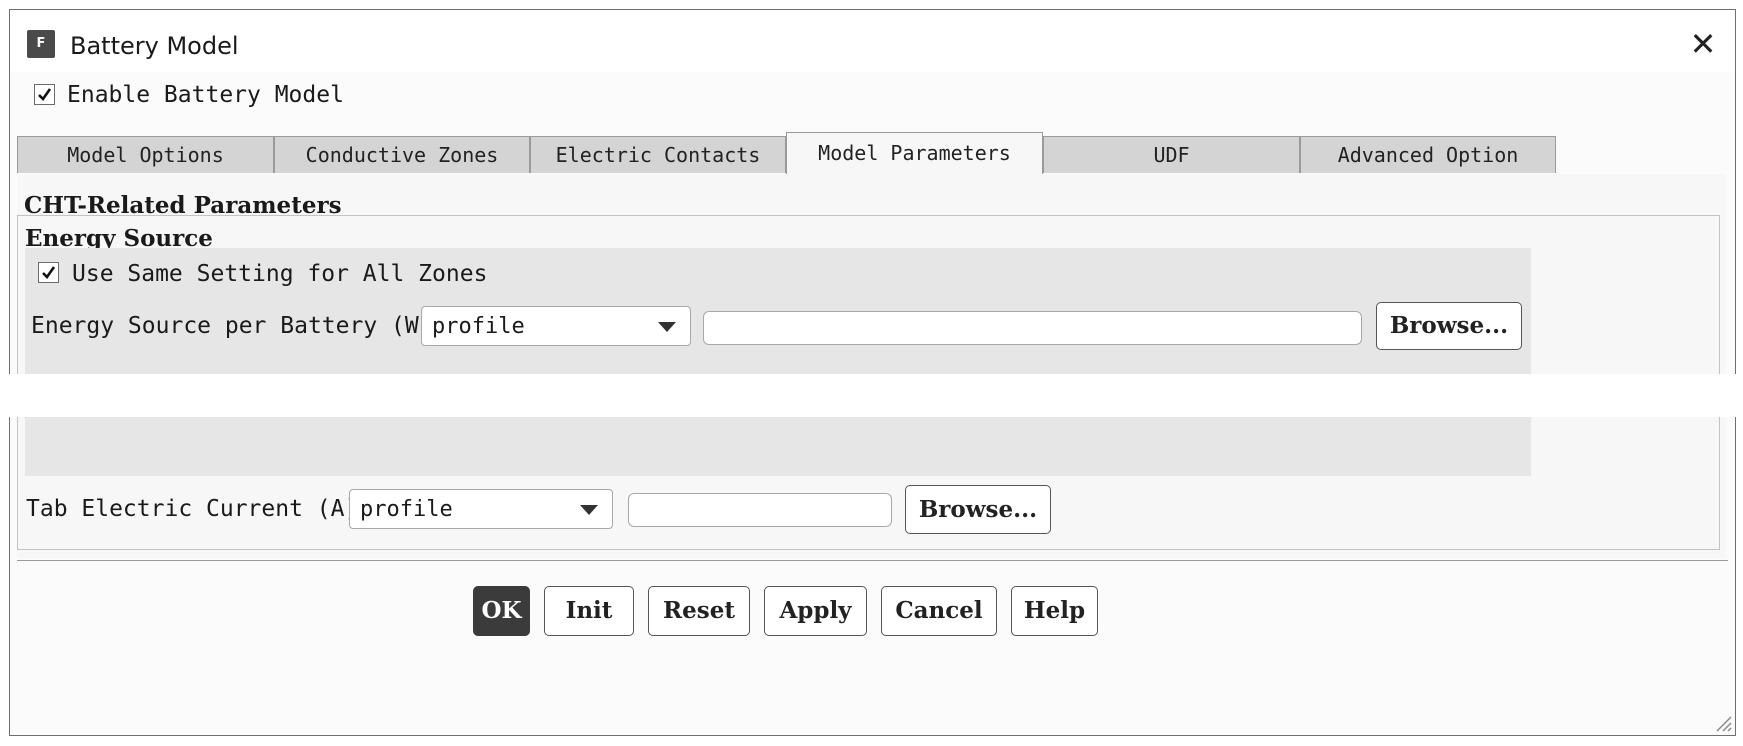  Describe the element at coordinates (280, 274) in the screenshot. I see `use-same-setting-label: Use Same Setting for All Zones` at that location.